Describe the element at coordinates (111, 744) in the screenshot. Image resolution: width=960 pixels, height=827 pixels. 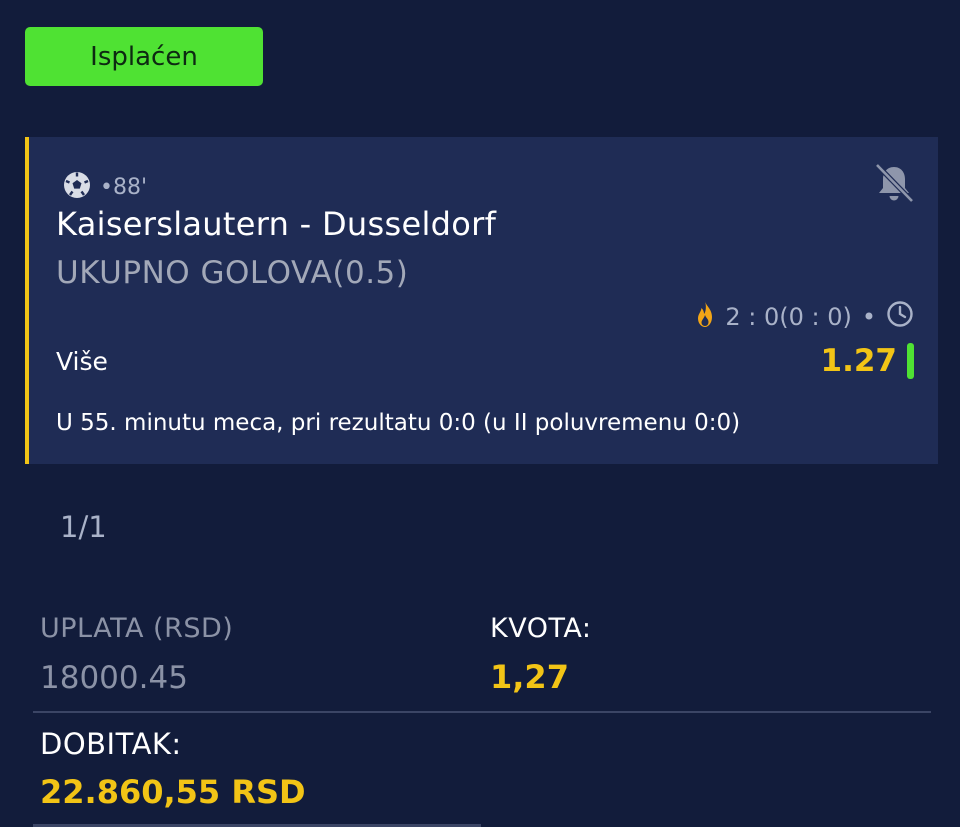
I see `win-label: DOBITAK:` at that location.